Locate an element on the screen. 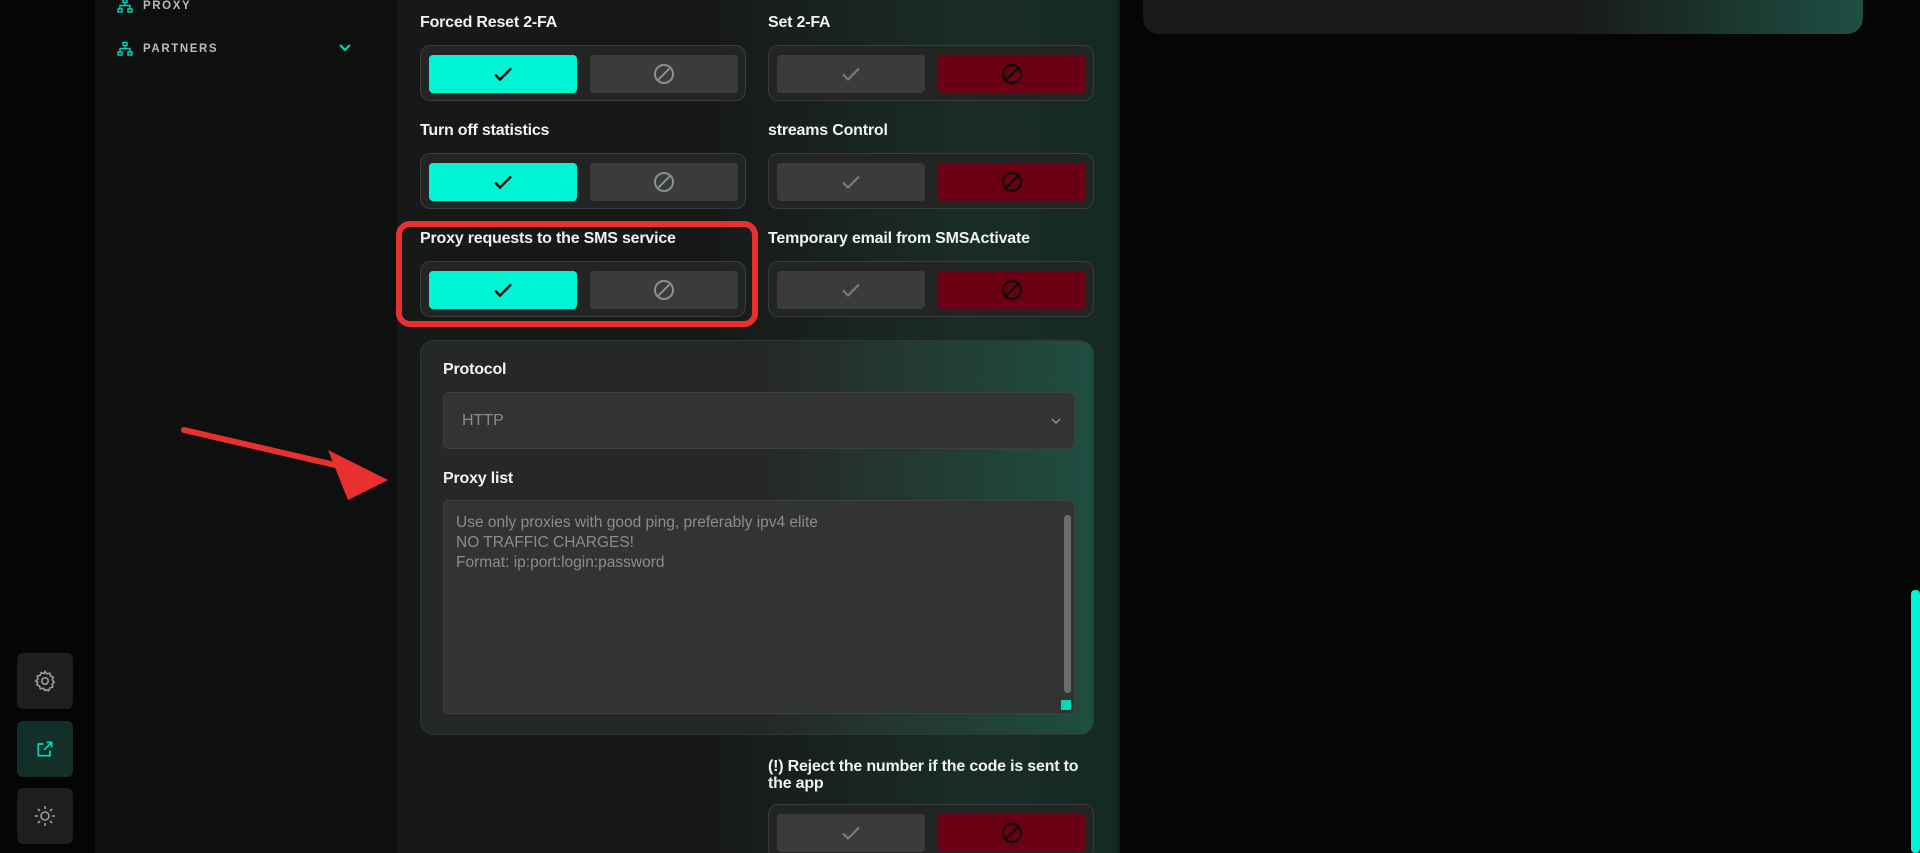  textarea-scrollbar is located at coordinates (1067, 604).